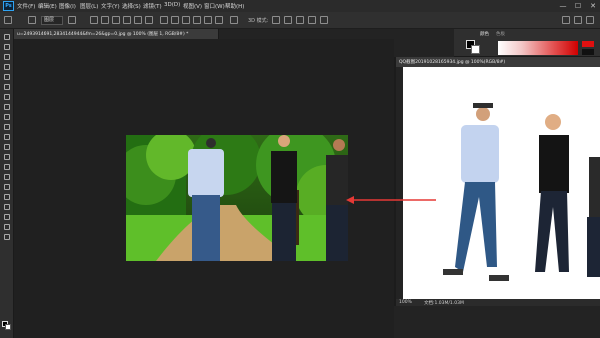 This screenshot has width=600, height=338. Describe the element at coordinates (8, 6) in the screenshot. I see `photoshop-logo: Ps` at that location.